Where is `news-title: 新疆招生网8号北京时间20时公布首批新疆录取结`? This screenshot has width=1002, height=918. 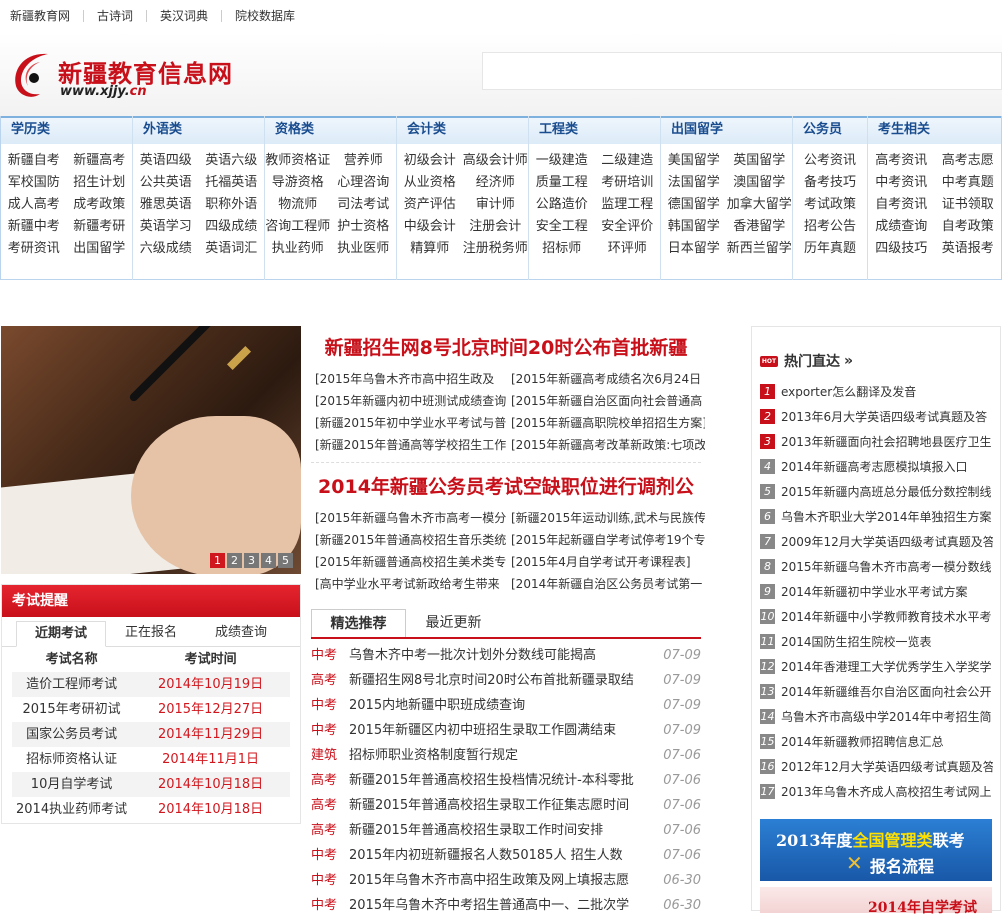
news-title: 新疆招生网8号北京时间20时公布首批新疆录取结 is located at coordinates (503, 680).